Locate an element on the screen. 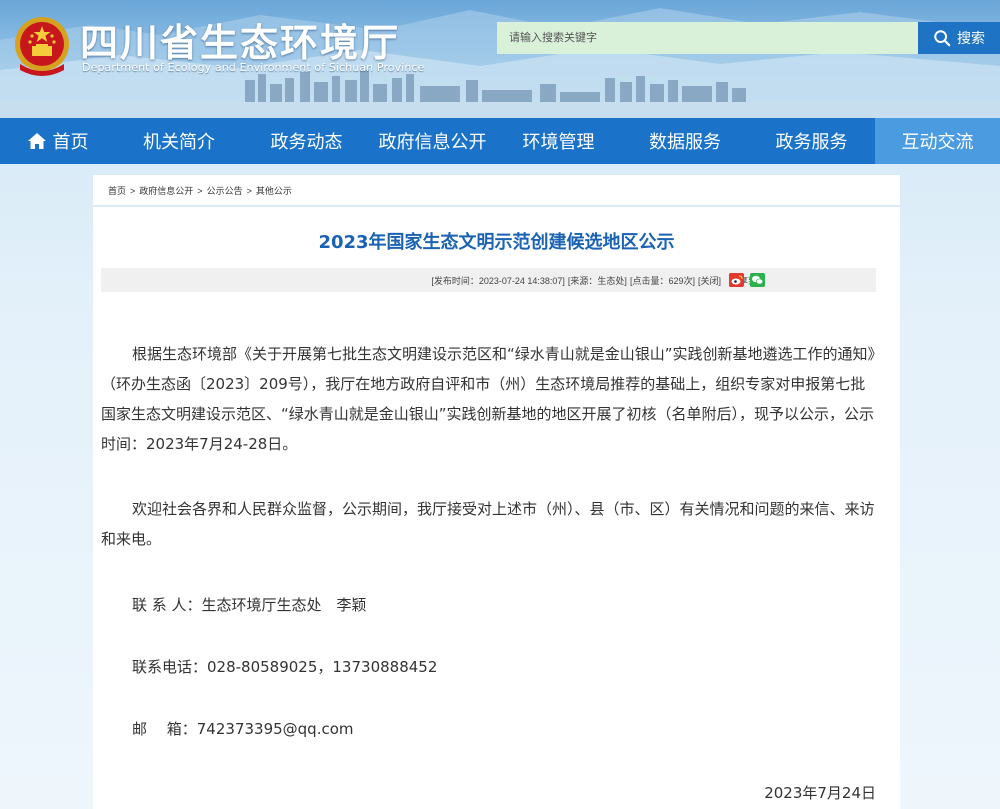 Image resolution: width=1000 pixels, height=809 pixels. share-icons is located at coordinates (747, 280).